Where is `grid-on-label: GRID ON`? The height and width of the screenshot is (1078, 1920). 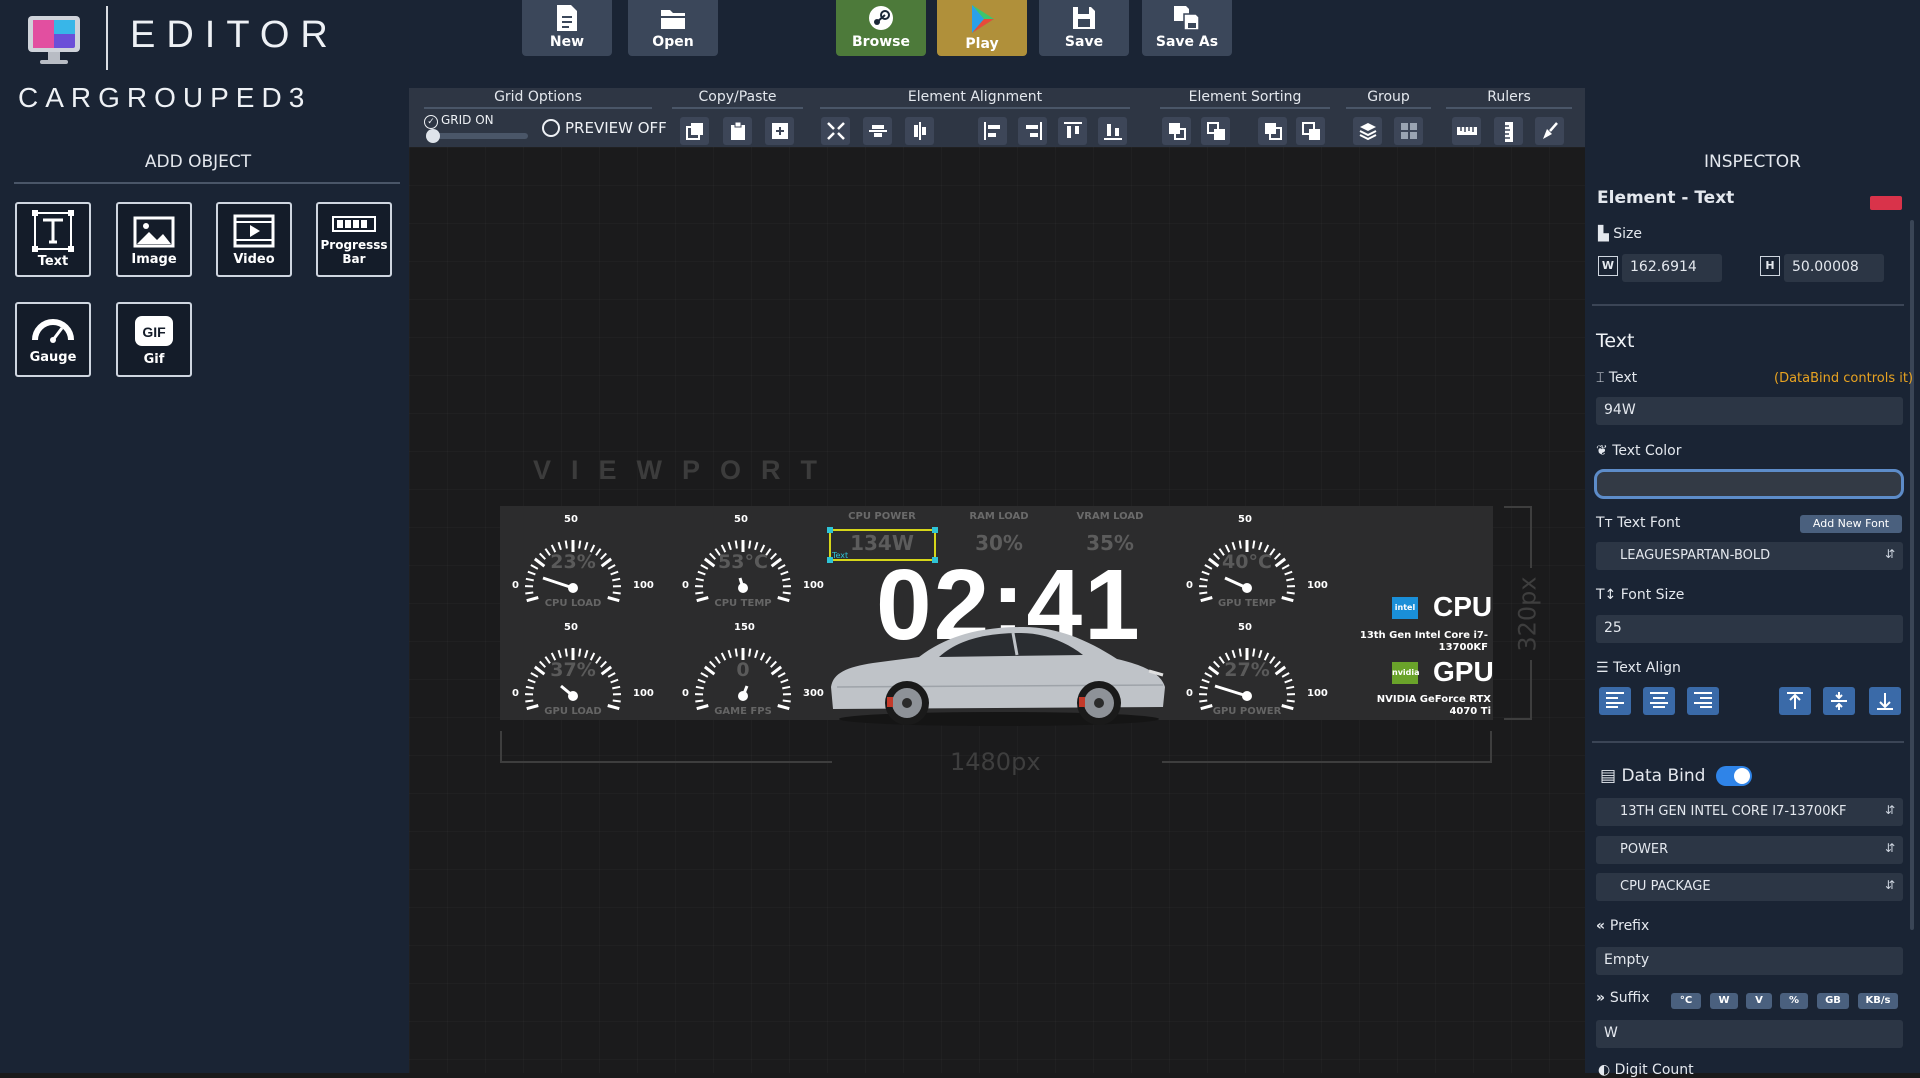
grid-on-label: GRID ON is located at coordinates (467, 120).